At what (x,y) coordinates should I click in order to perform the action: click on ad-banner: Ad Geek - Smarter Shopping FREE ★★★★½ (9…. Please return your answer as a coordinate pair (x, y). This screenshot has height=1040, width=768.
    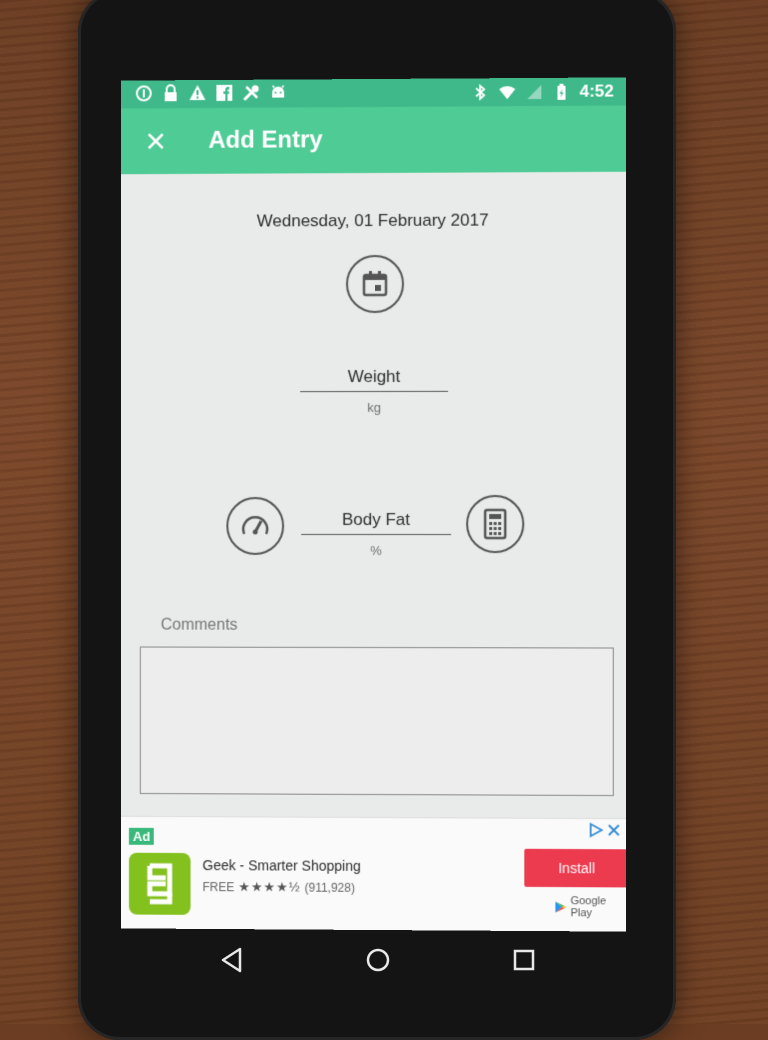
    Looking at the image, I should click on (373, 873).